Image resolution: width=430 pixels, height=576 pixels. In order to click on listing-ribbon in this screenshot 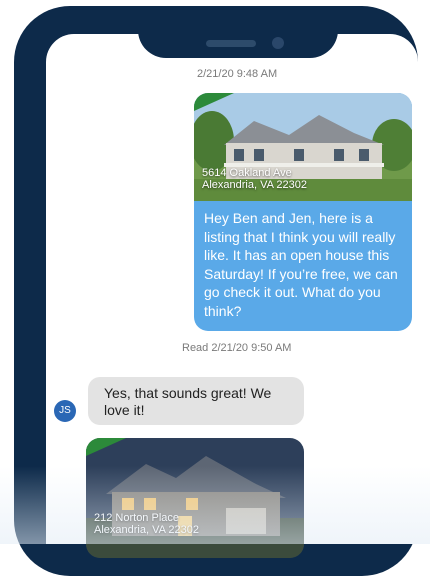, I will do `click(214, 102)`.